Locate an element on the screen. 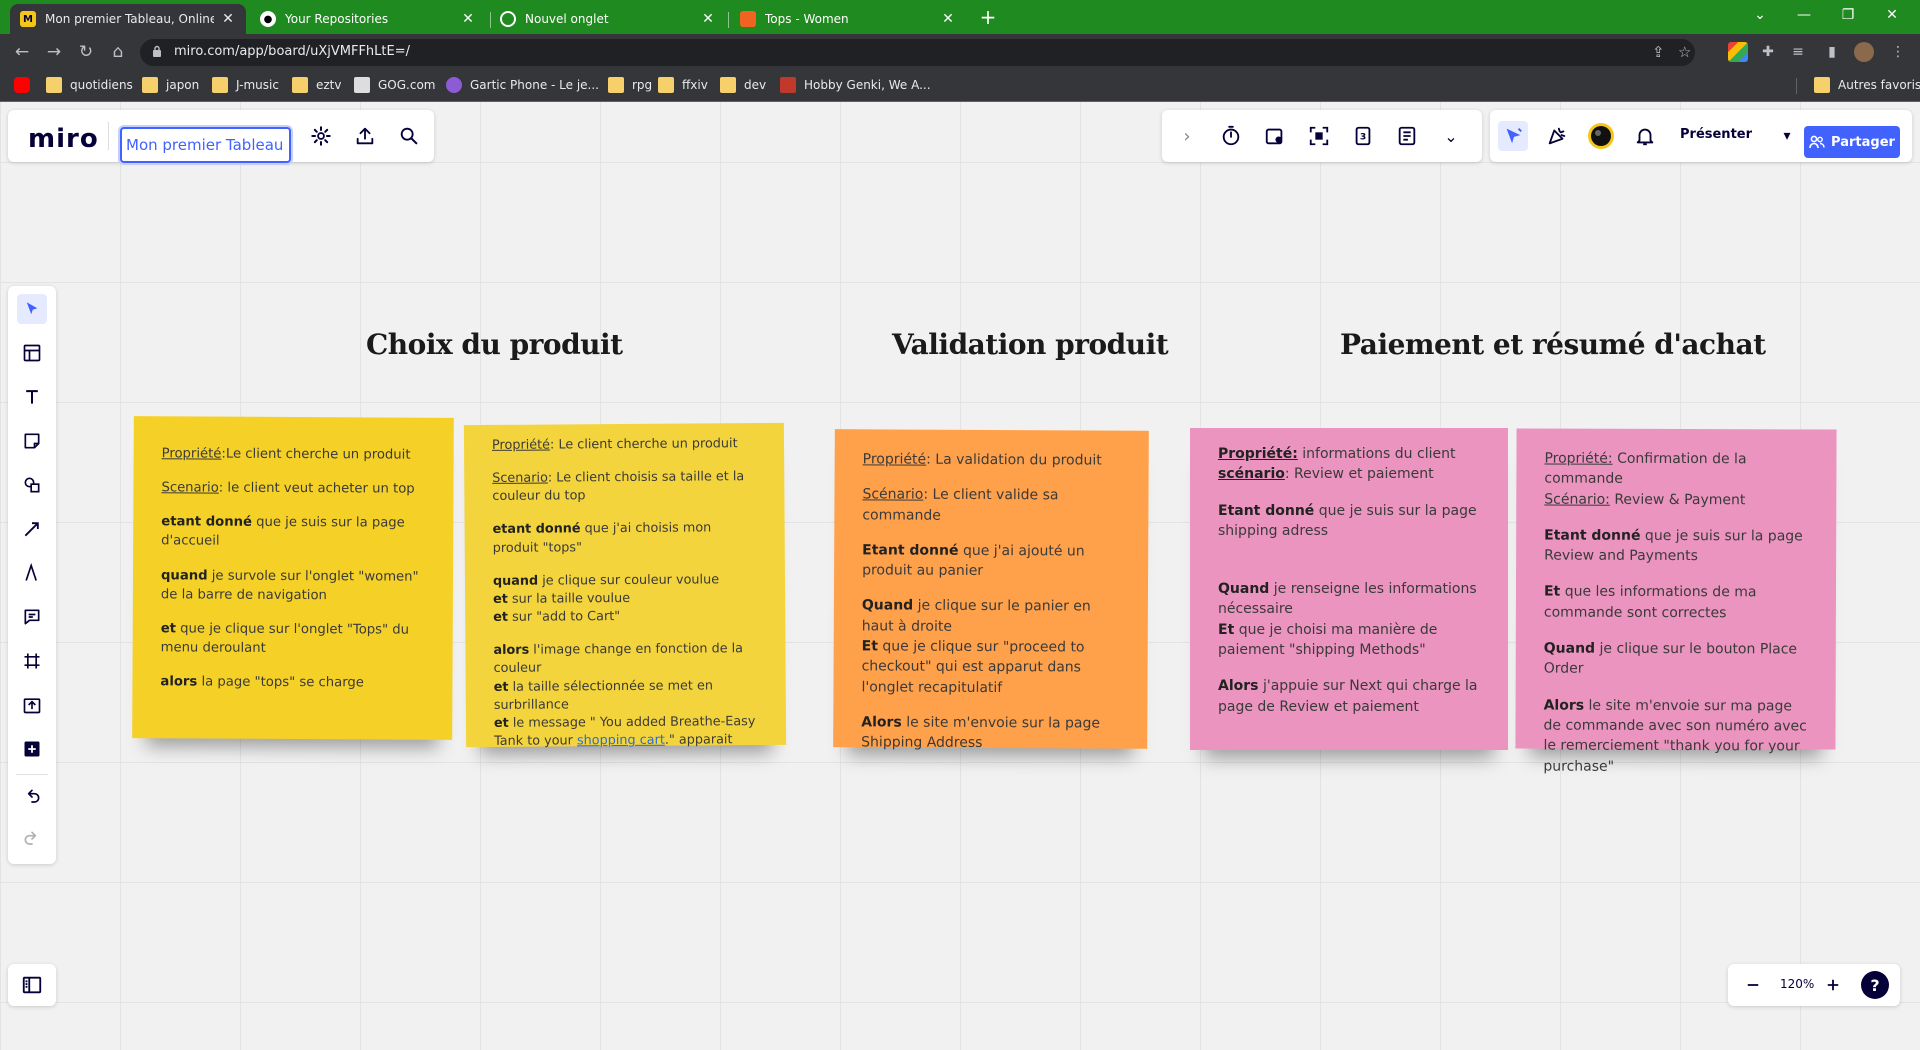 The height and width of the screenshot is (1050, 1920). chevron-right-icon: › is located at coordinates (1187, 136).